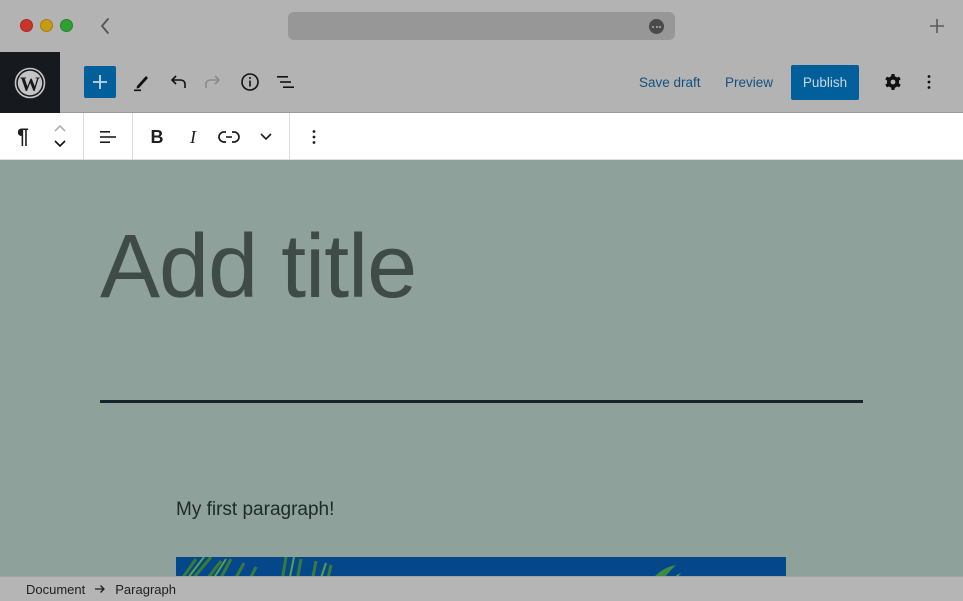 The width and height of the screenshot is (963, 601). I want to click on block-options-button, so click(314, 137).